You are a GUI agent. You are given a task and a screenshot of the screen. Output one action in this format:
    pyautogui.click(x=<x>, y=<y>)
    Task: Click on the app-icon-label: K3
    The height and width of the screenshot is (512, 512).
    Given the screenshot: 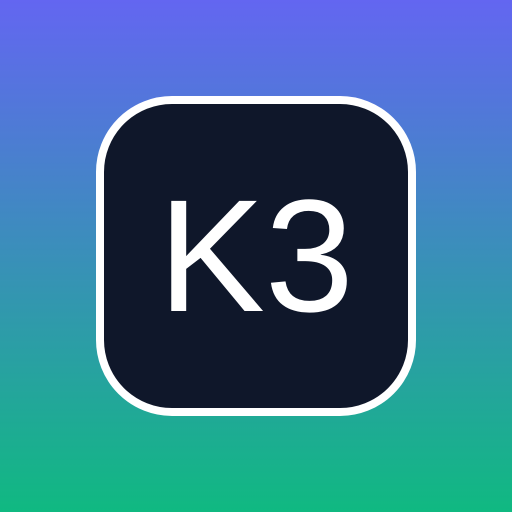 What is the action you would take?
    pyautogui.click(x=256, y=255)
    